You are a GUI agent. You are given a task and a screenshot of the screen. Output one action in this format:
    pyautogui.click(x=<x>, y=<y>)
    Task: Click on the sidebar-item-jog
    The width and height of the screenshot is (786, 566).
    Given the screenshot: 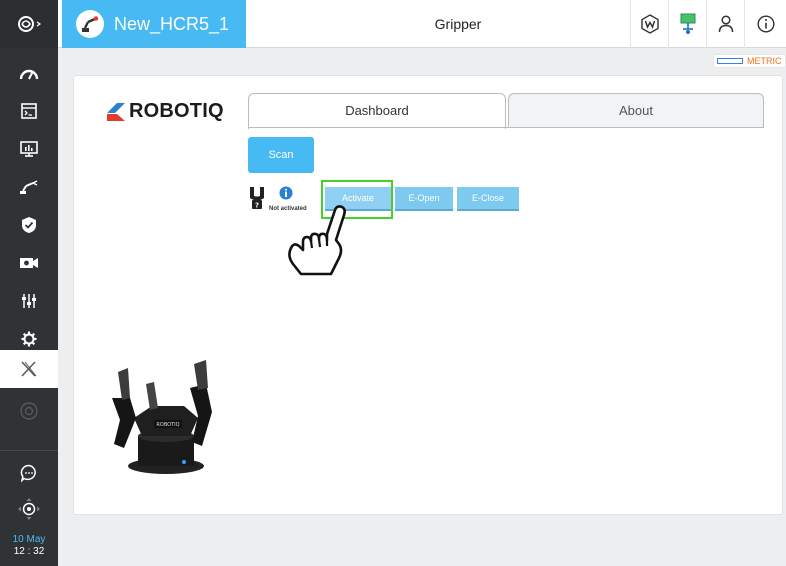 What is the action you would take?
    pyautogui.click(x=29, y=509)
    